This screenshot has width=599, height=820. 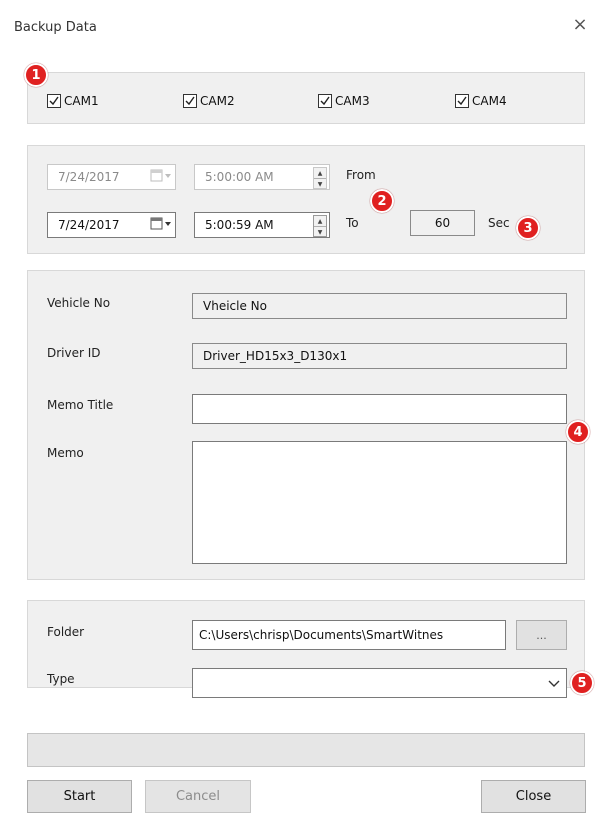 I want to click on to-time-spinner: ▲ ▼, so click(x=320, y=226).